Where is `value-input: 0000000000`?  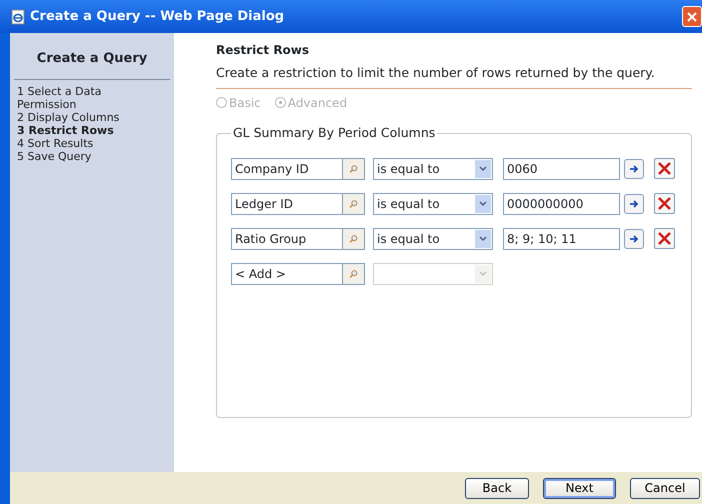
value-input: 0000000000 is located at coordinates (561, 203).